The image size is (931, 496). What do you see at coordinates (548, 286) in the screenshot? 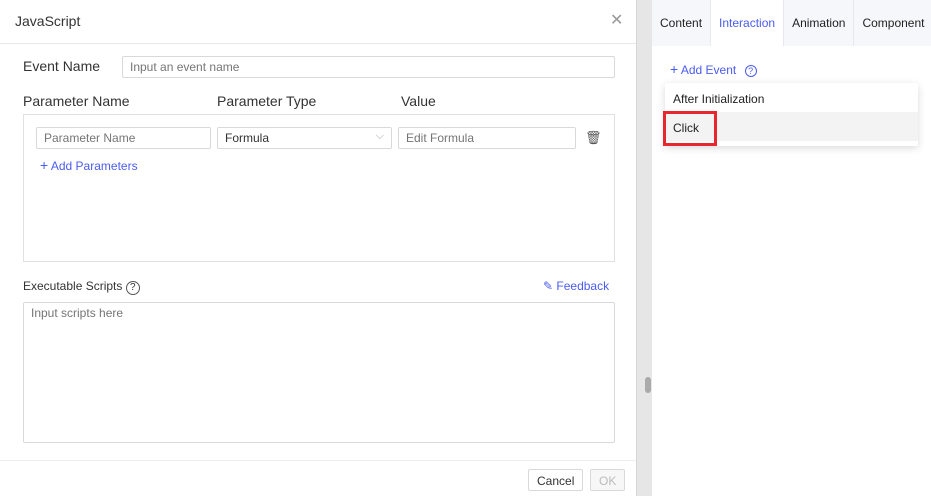
I see `edit-icon: ✎` at bounding box center [548, 286].